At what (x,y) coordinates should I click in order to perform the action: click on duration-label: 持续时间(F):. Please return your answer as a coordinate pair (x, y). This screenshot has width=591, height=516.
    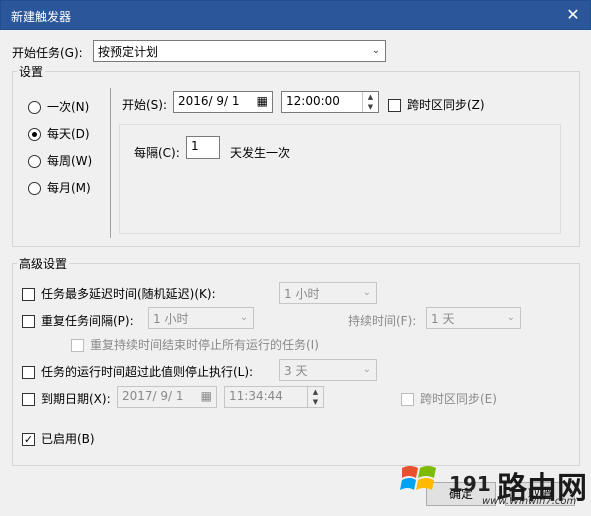
    Looking at the image, I should click on (382, 321).